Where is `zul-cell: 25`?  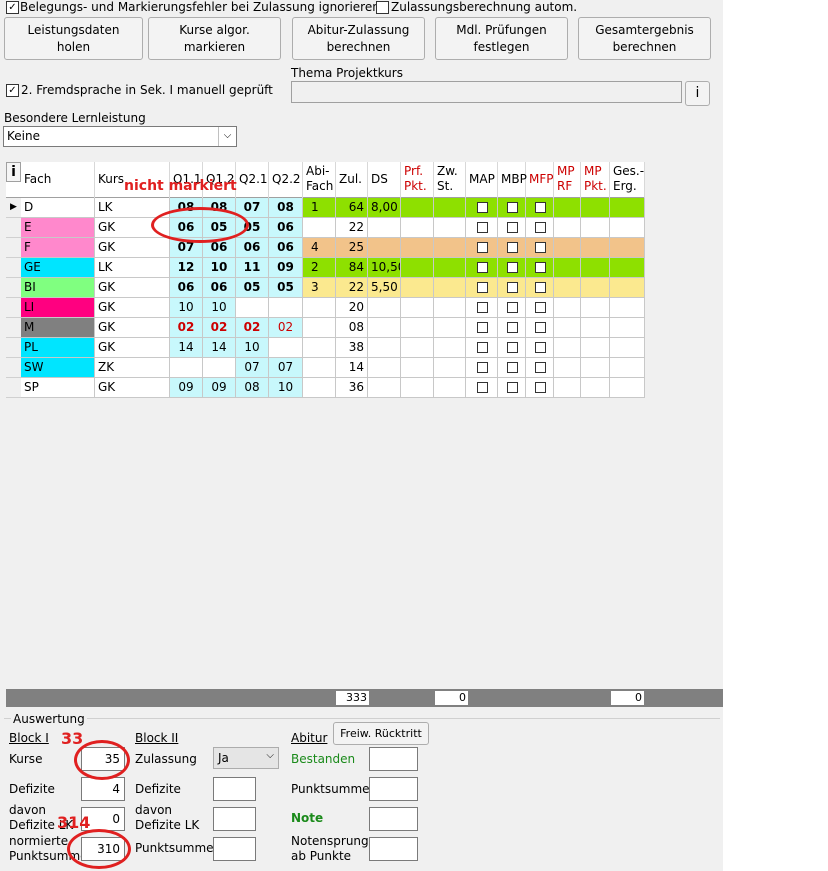 zul-cell: 25 is located at coordinates (352, 248).